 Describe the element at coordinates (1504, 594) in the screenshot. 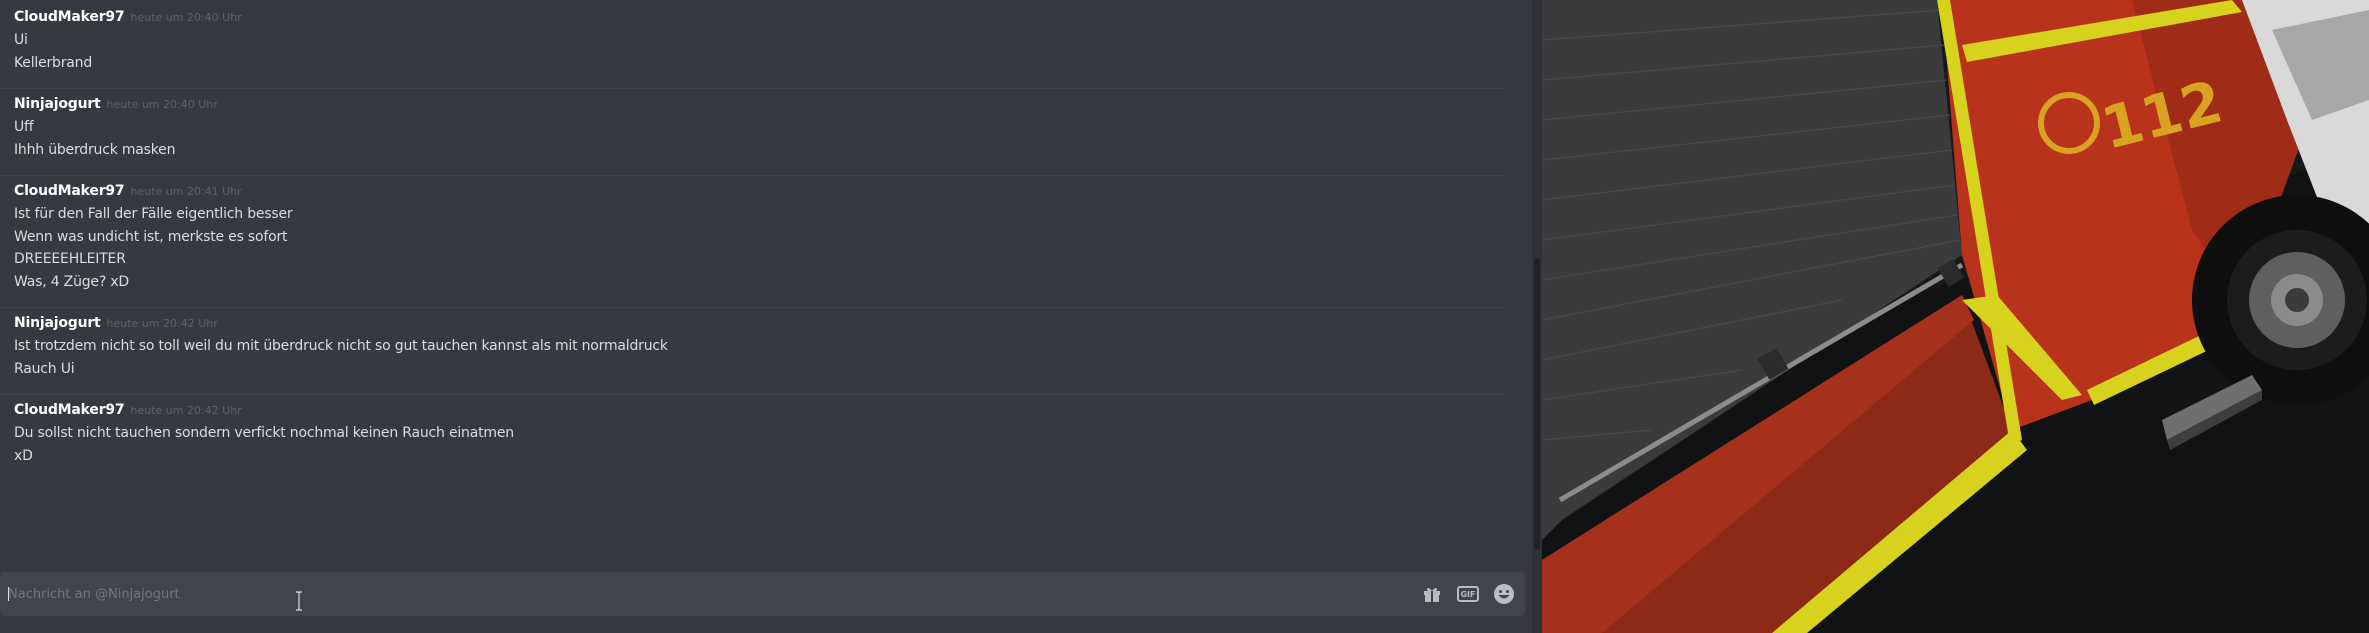

I see `emoji-icon` at that location.